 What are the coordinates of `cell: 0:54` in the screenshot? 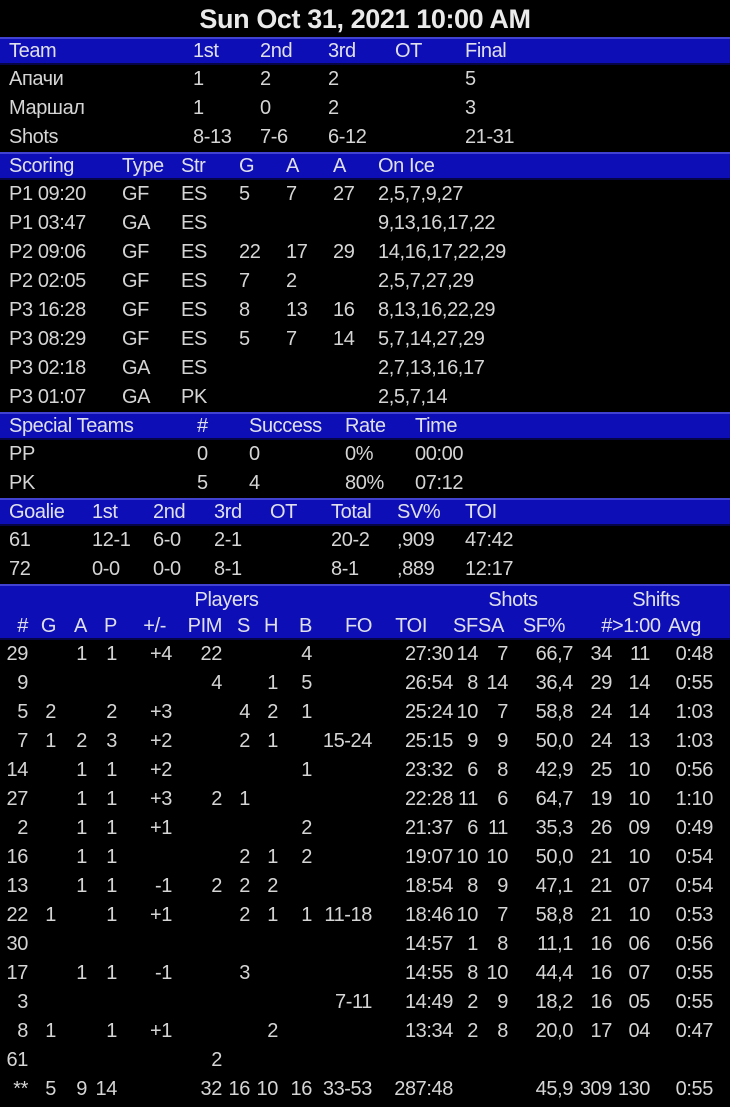 It's located at (694, 886).